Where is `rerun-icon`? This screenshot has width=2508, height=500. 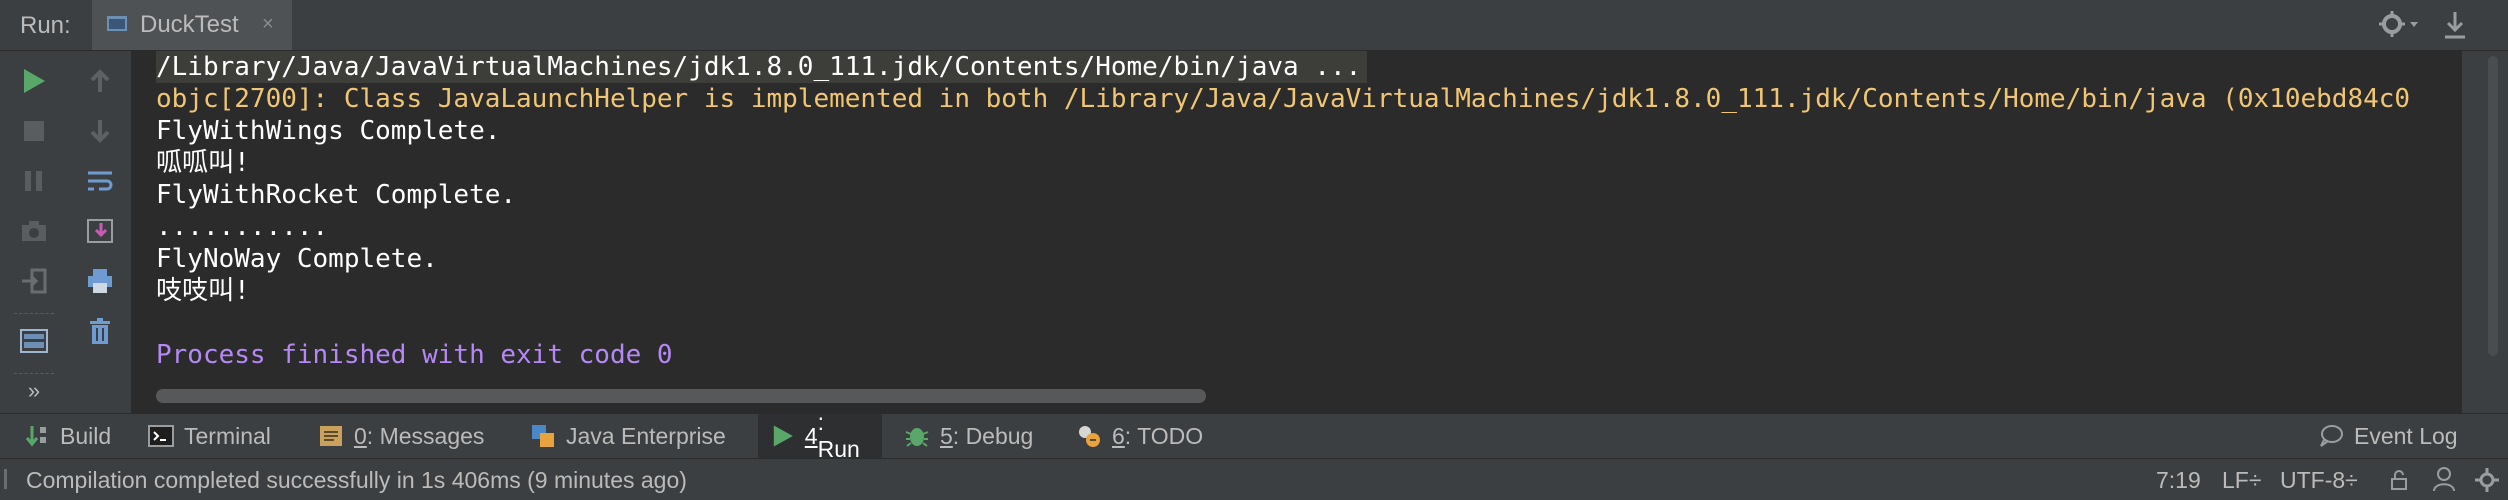 rerun-icon is located at coordinates (34, 81).